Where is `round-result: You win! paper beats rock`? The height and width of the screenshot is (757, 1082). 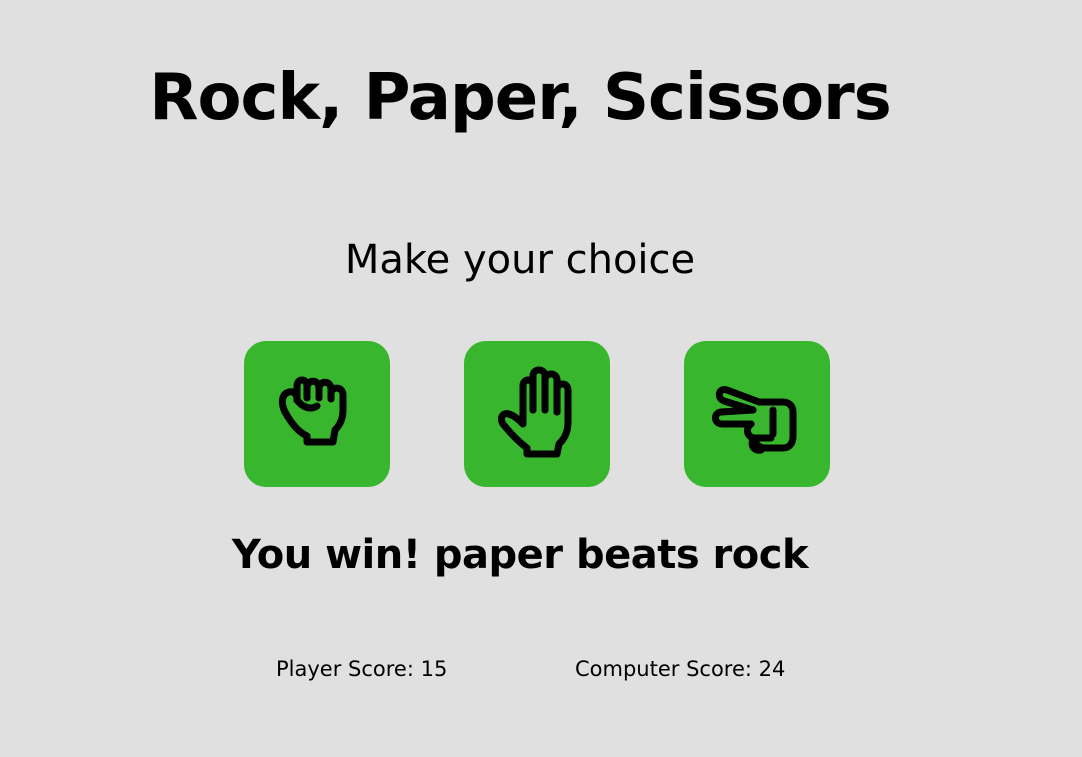 round-result: You win! paper beats rock is located at coordinates (520, 555).